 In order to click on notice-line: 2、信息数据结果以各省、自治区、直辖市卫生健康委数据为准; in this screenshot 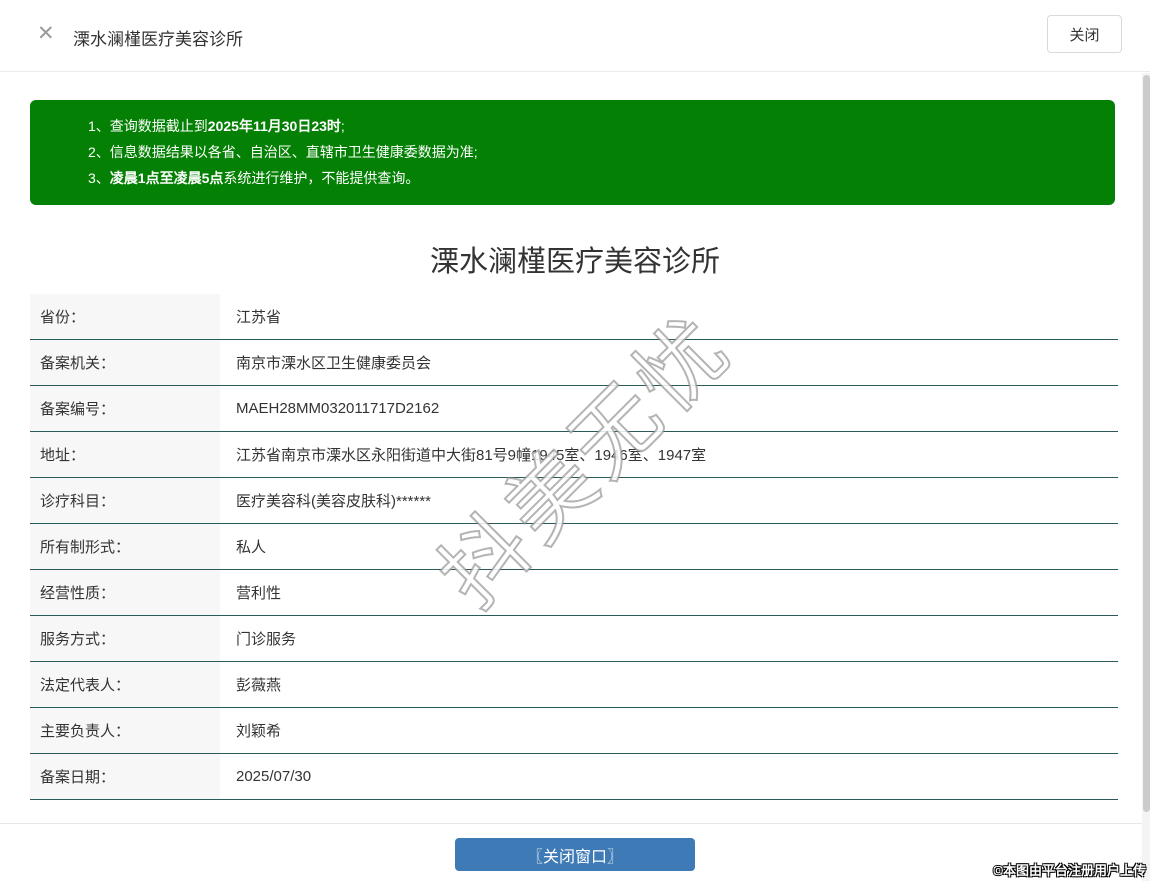, I will do `click(283, 152)`.